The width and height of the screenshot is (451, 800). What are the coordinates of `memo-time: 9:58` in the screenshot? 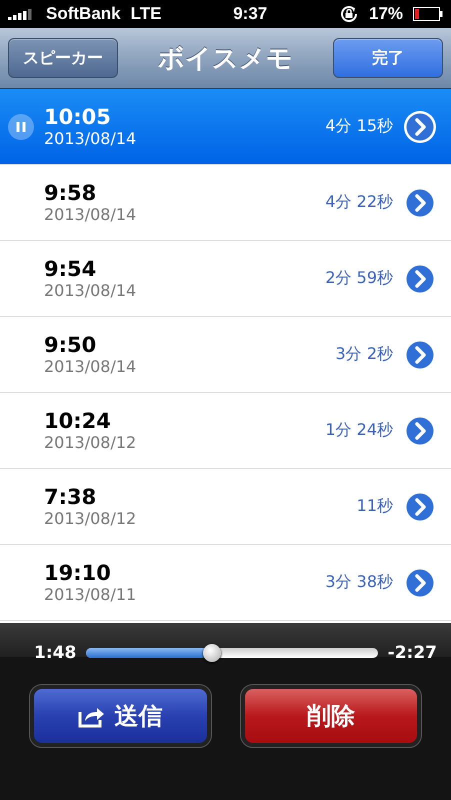 It's located at (71, 193).